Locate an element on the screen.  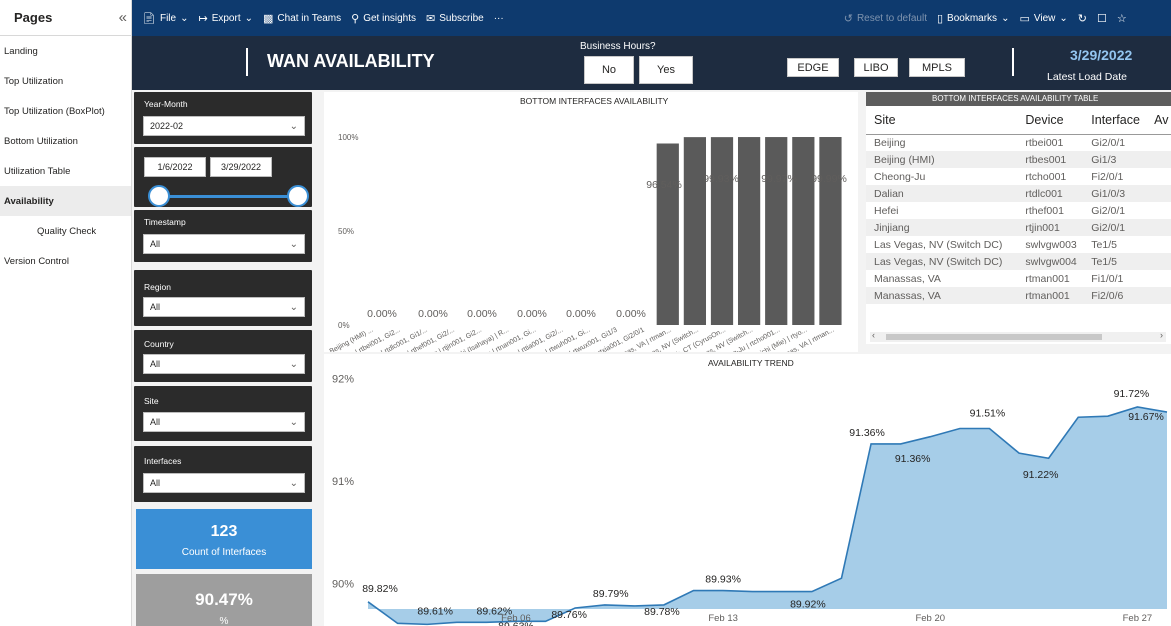
trend-data-label: 89.76% is located at coordinates (569, 615).